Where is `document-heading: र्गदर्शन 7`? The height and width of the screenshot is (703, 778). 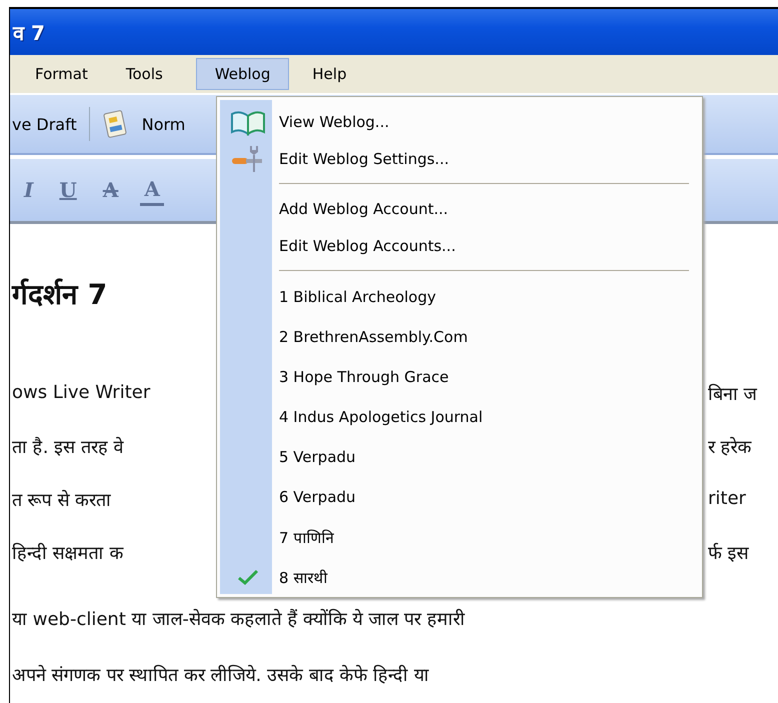
document-heading: र्गदर्शन 7 is located at coordinates (60, 295).